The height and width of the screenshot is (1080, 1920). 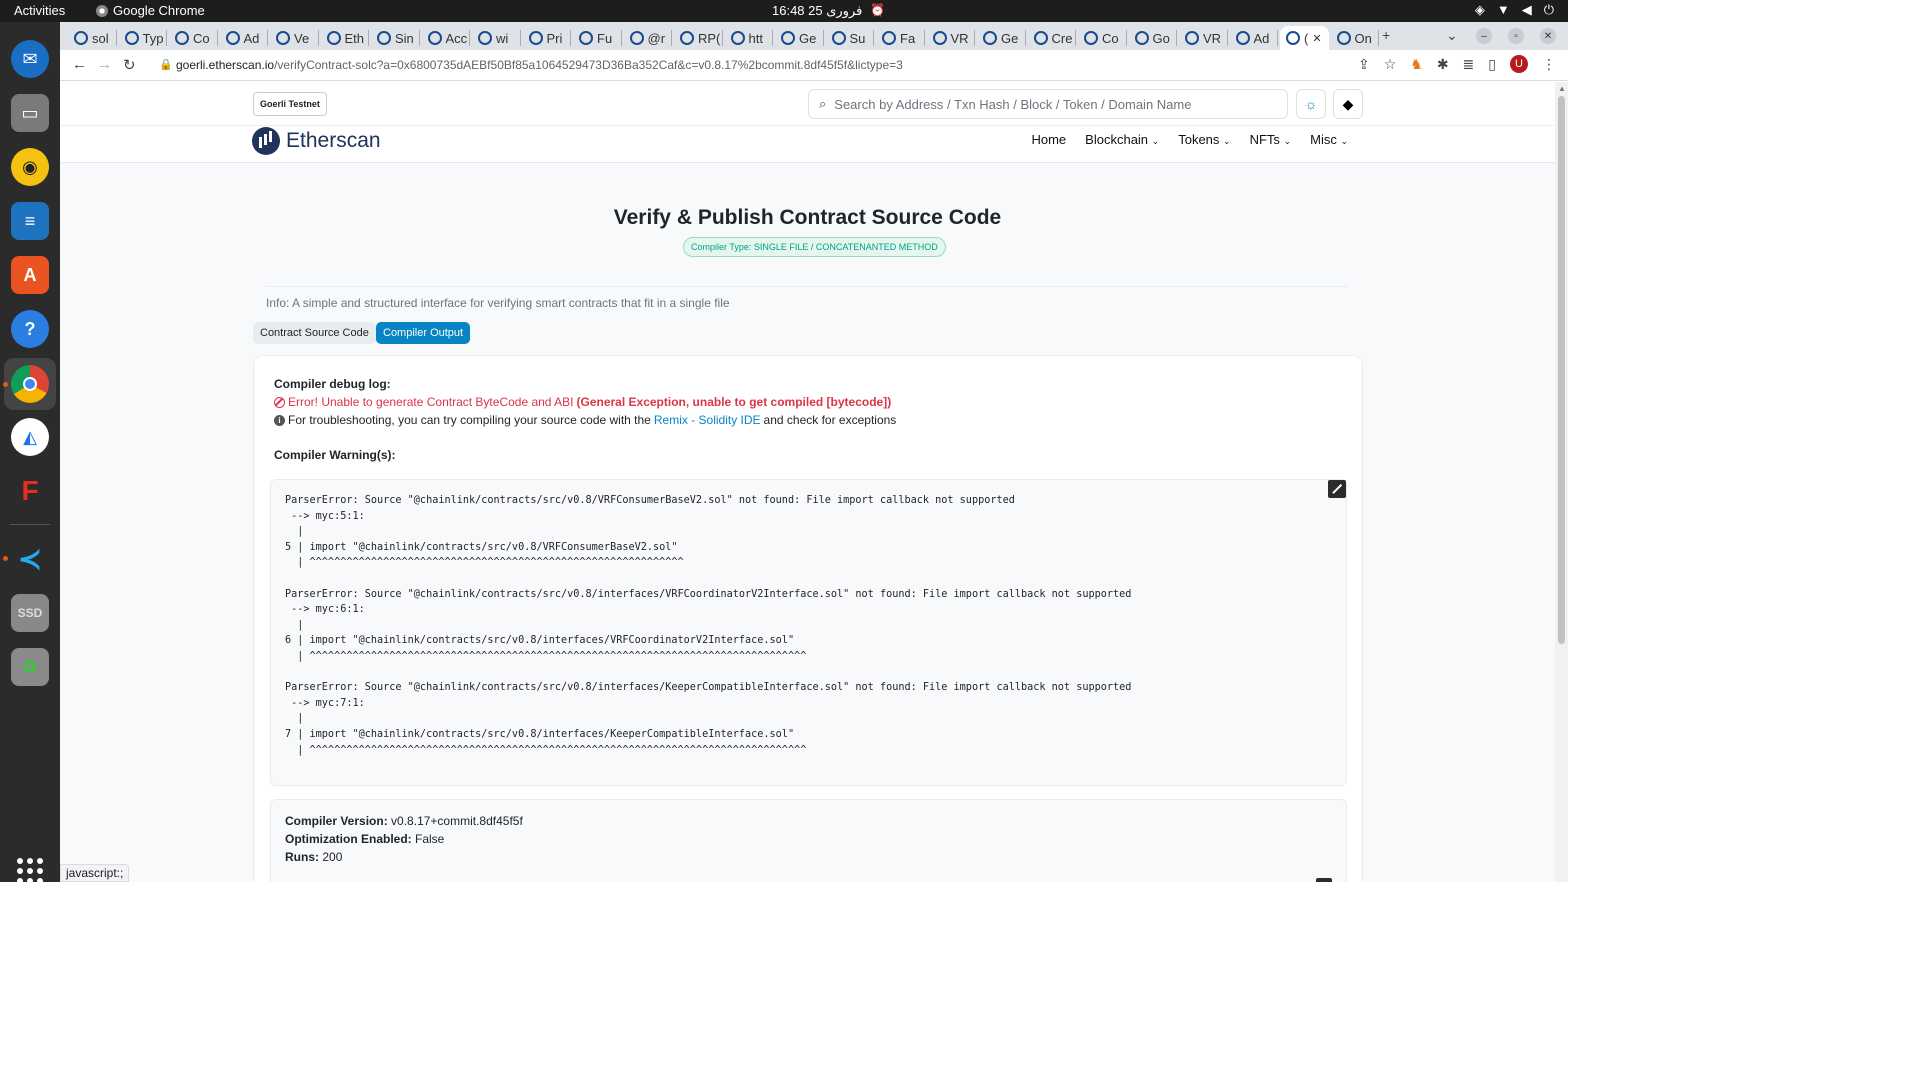 I want to click on search-box: ⌕, so click(x=1048, y=104).